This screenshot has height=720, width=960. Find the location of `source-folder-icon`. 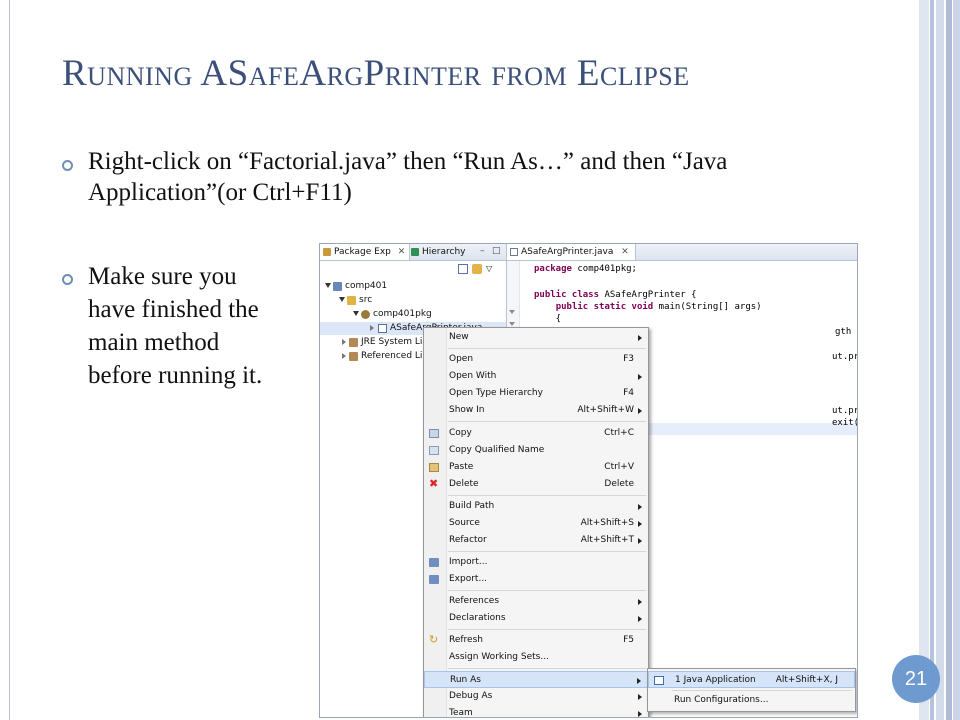

source-folder-icon is located at coordinates (351, 300).